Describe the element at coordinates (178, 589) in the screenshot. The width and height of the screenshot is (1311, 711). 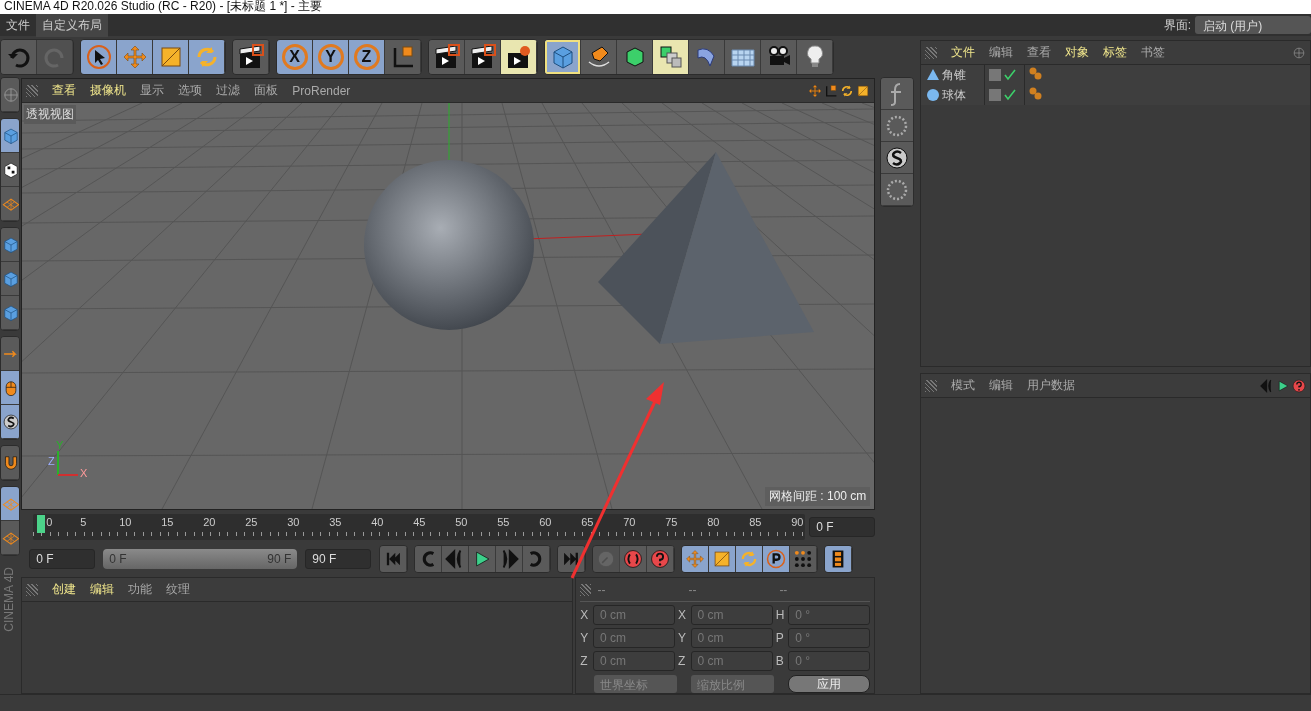
I see `menu-item: 纹理` at that location.